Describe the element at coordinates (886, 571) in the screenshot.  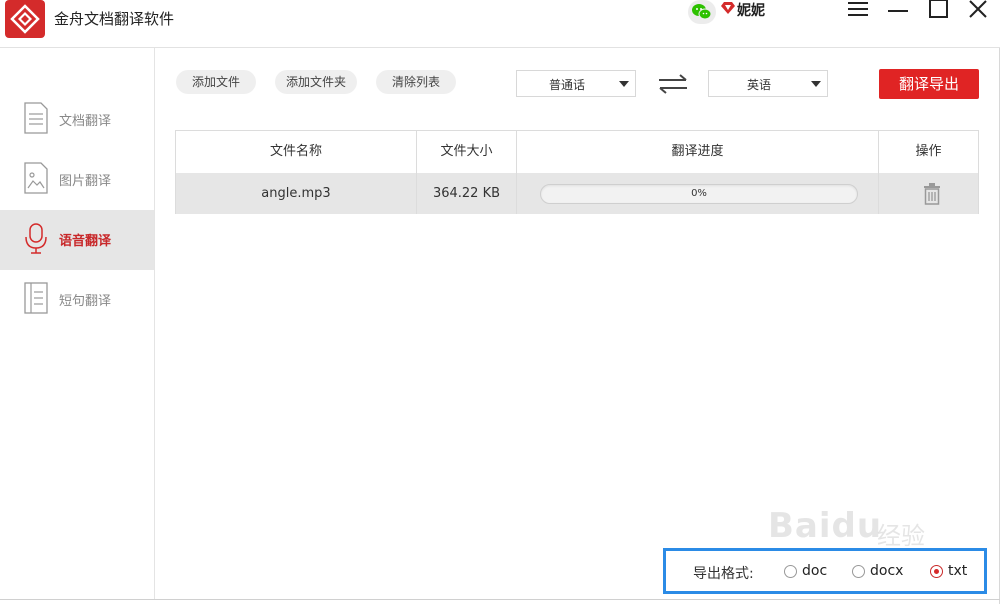
I see `format-option-docx: docx` at that location.